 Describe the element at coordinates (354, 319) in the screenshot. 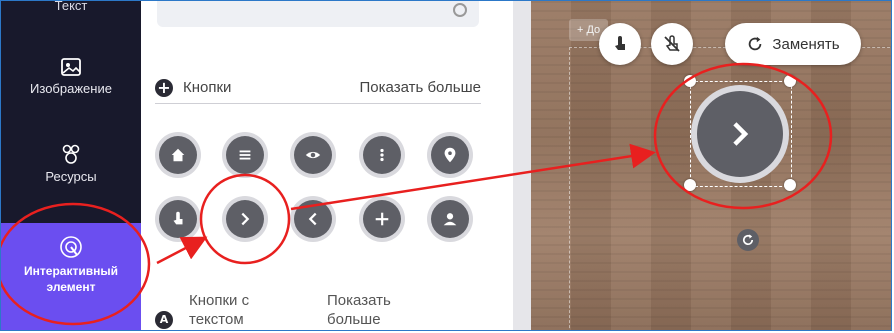

I see `s2-more-line2: больше` at that location.